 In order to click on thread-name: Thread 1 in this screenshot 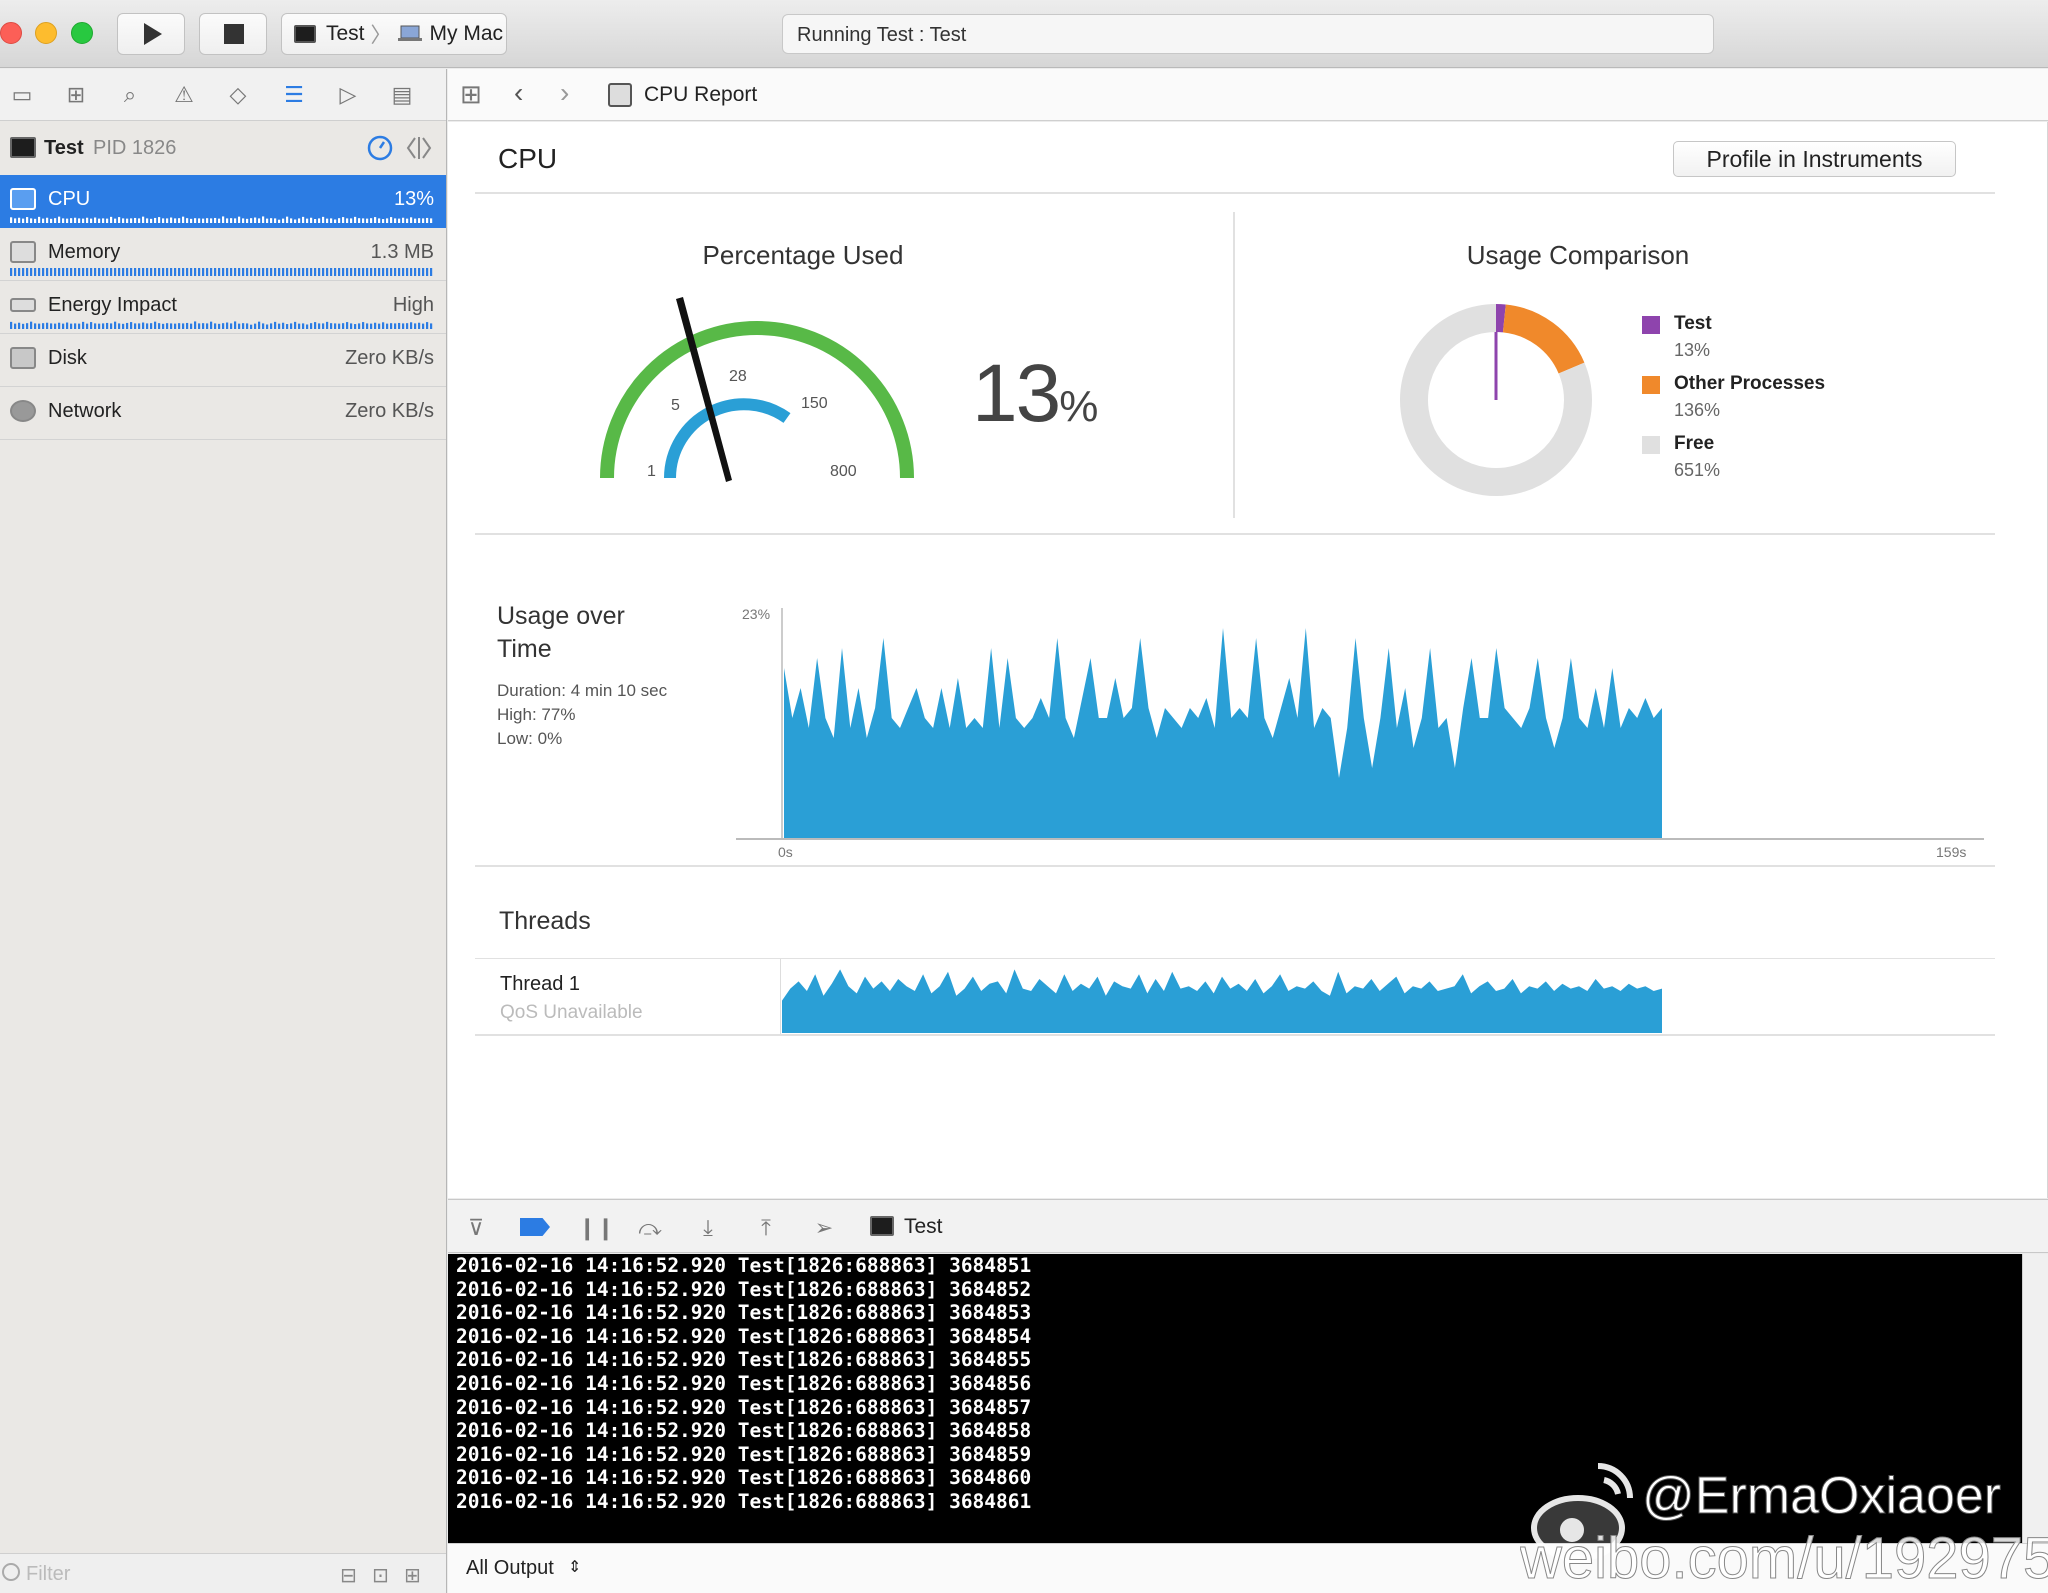, I will do `click(540, 984)`.